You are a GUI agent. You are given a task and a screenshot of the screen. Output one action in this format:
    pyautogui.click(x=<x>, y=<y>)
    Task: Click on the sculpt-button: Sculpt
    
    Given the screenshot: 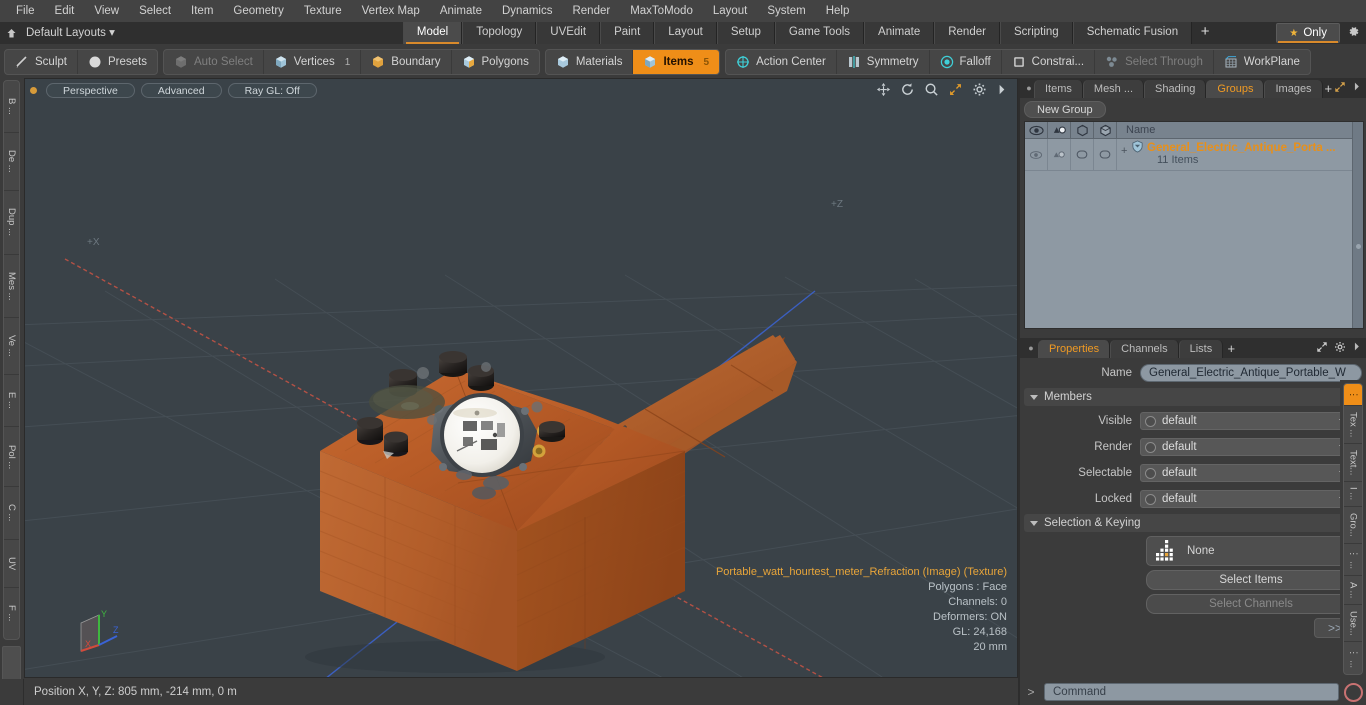 What is the action you would take?
    pyautogui.click(x=41, y=62)
    